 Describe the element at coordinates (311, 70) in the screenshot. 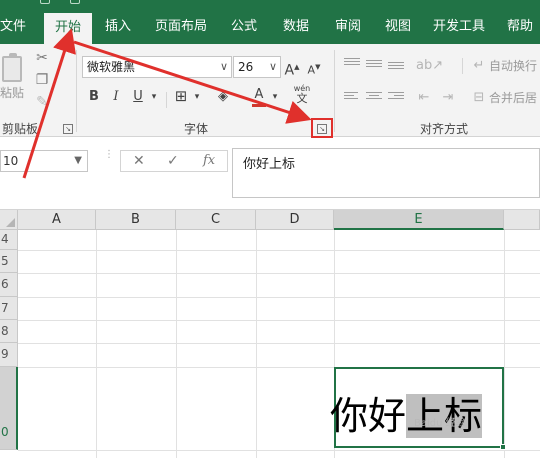

I see `shrink-font-icon: A` at that location.